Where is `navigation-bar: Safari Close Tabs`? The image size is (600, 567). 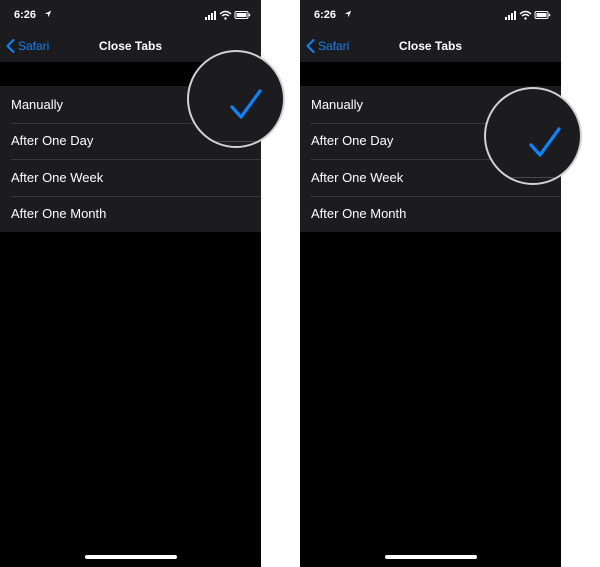 navigation-bar: Safari Close Tabs is located at coordinates (430, 46).